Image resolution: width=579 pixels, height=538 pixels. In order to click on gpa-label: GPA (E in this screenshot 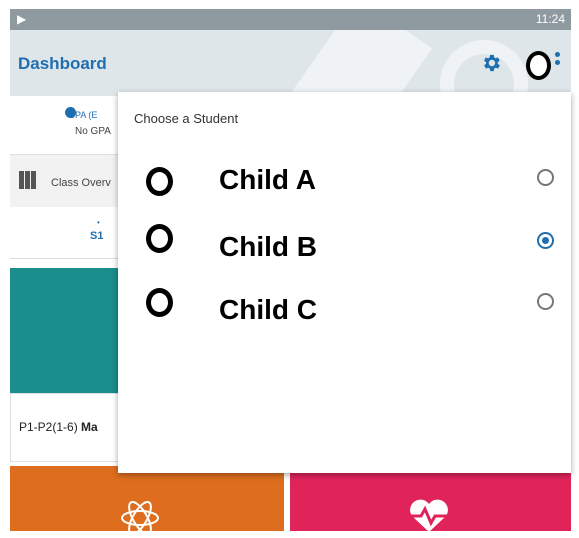, I will do `click(83, 115)`.